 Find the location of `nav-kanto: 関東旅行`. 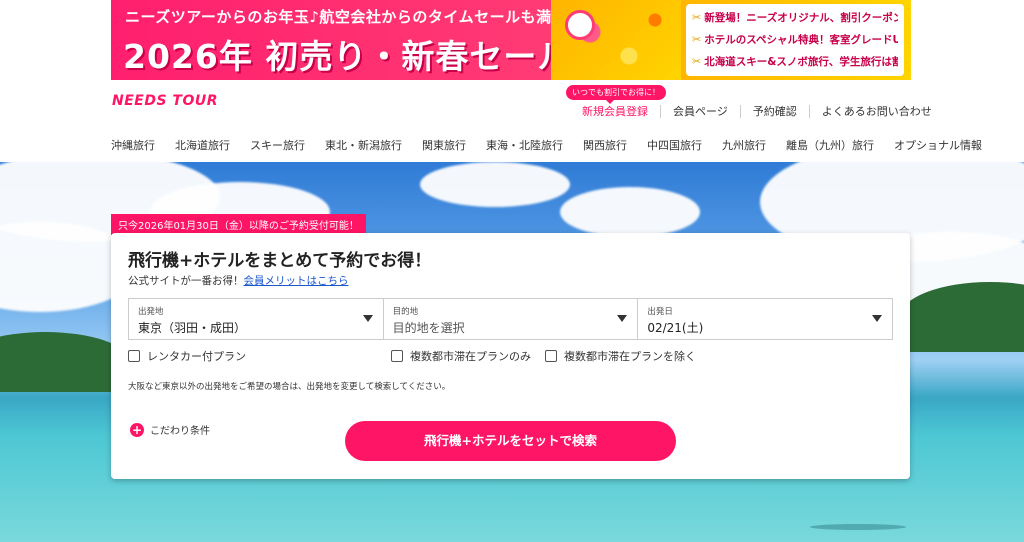

nav-kanto: 関東旅行 is located at coordinates (444, 145).